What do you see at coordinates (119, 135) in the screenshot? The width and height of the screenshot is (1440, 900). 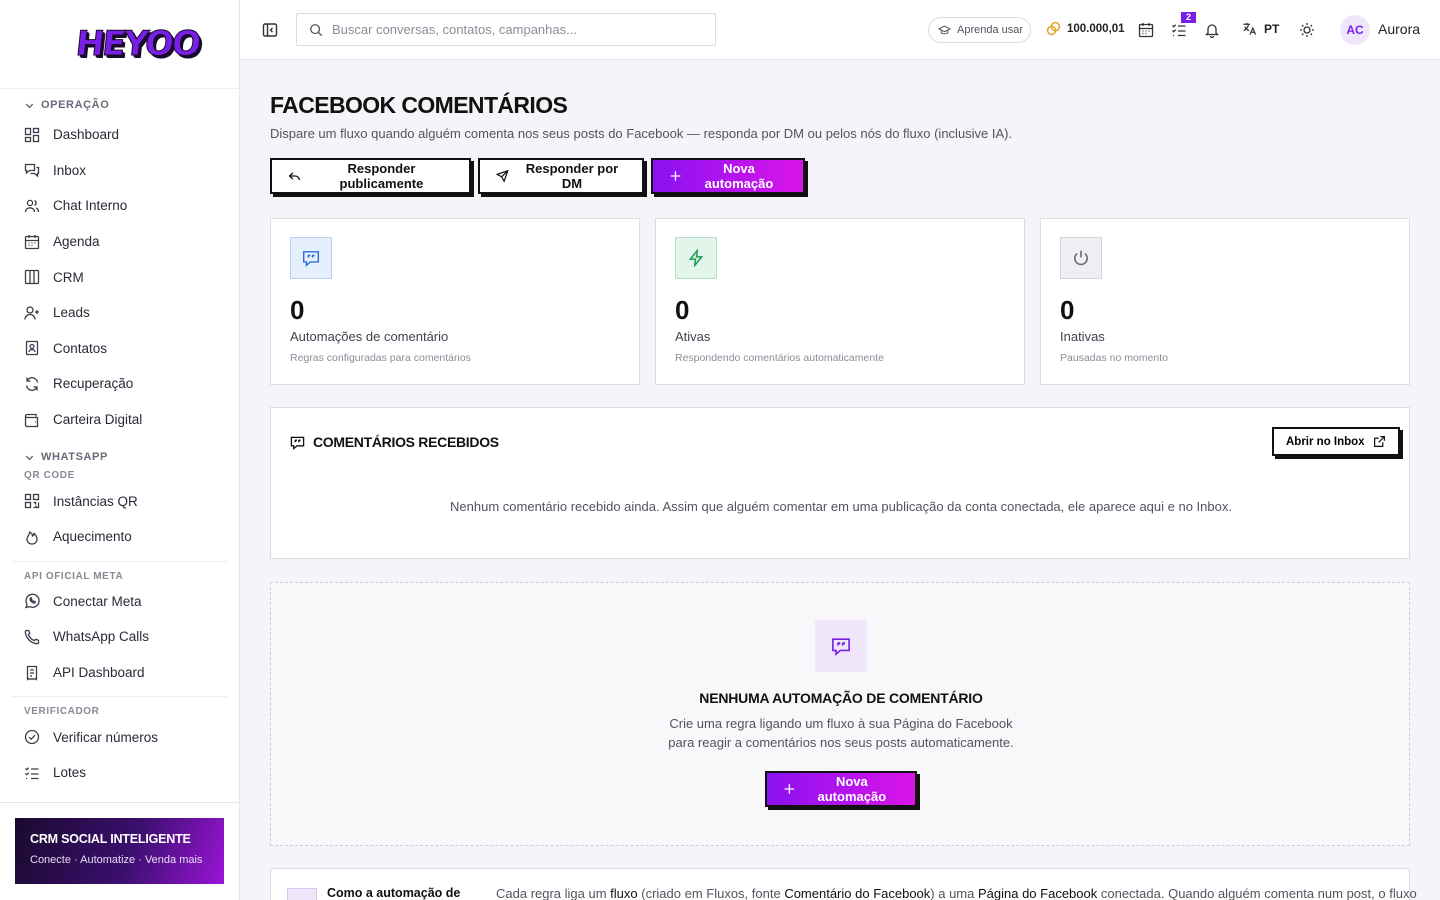 I see `sidebar-item-dashboard: Dashboard` at bounding box center [119, 135].